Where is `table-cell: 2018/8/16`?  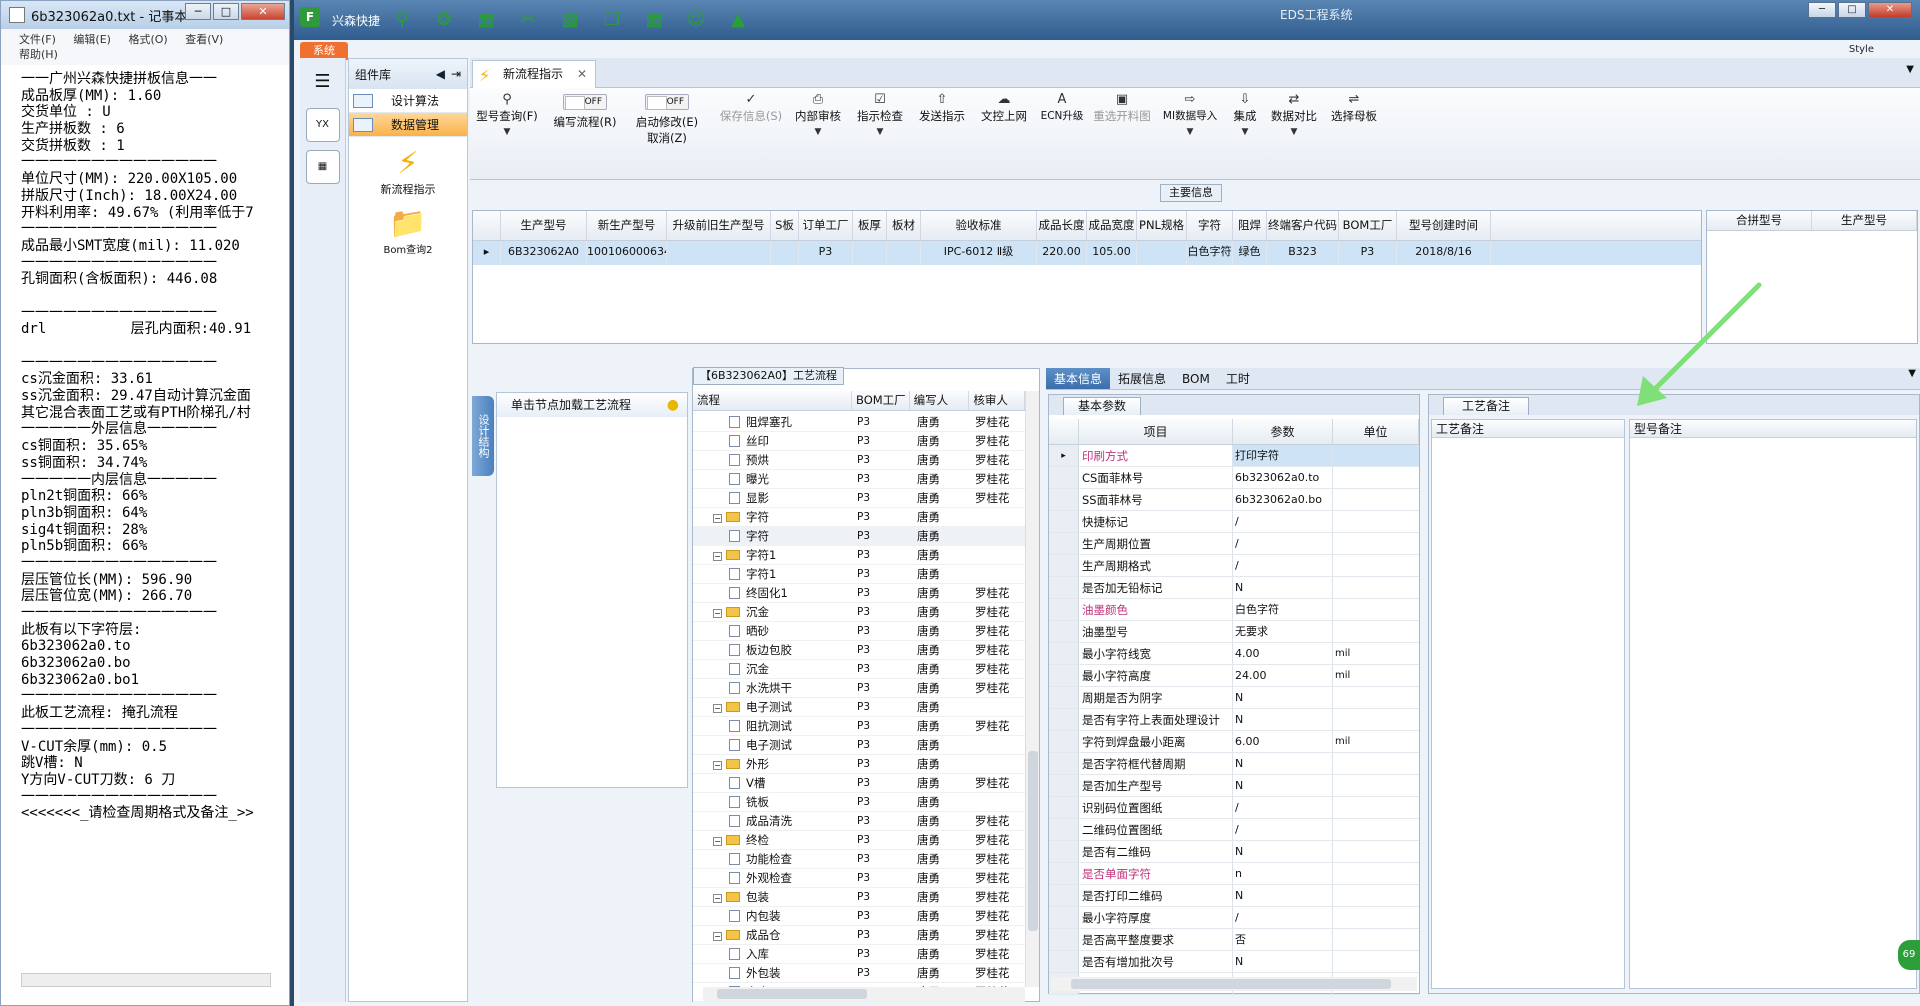 table-cell: 2018/8/16 is located at coordinates (1444, 253).